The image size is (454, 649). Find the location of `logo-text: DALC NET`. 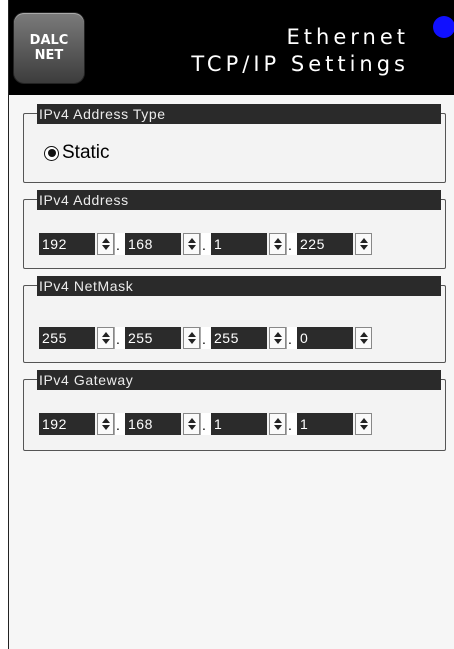

logo-text: DALC NET is located at coordinates (49, 48).